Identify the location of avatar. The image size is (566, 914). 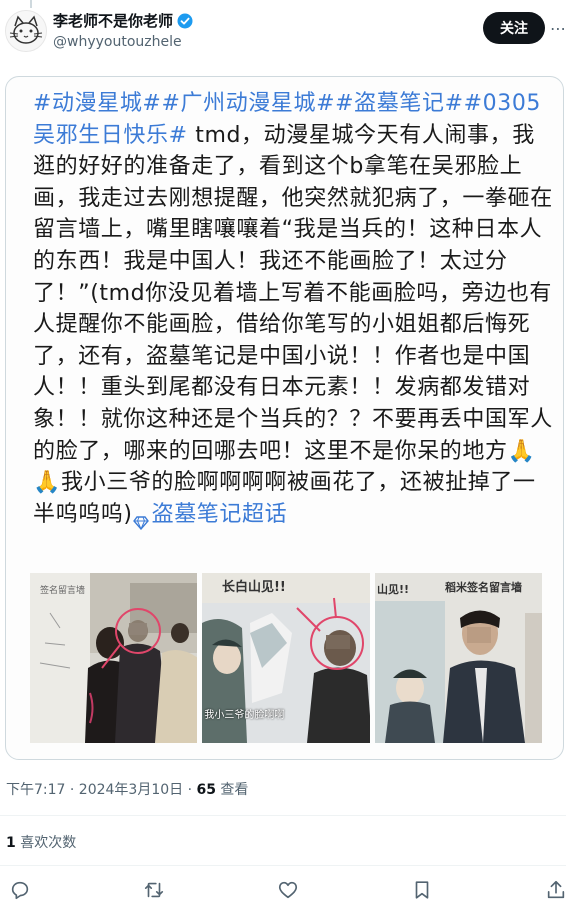
(26, 31).